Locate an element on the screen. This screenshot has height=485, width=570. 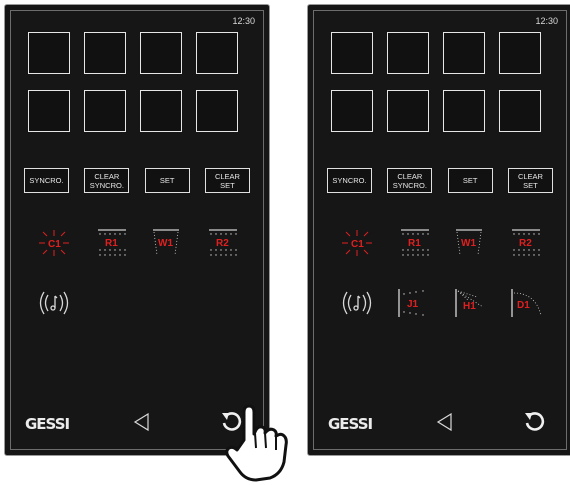
spray-mode-d1-label: D1 is located at coordinates (523, 305).